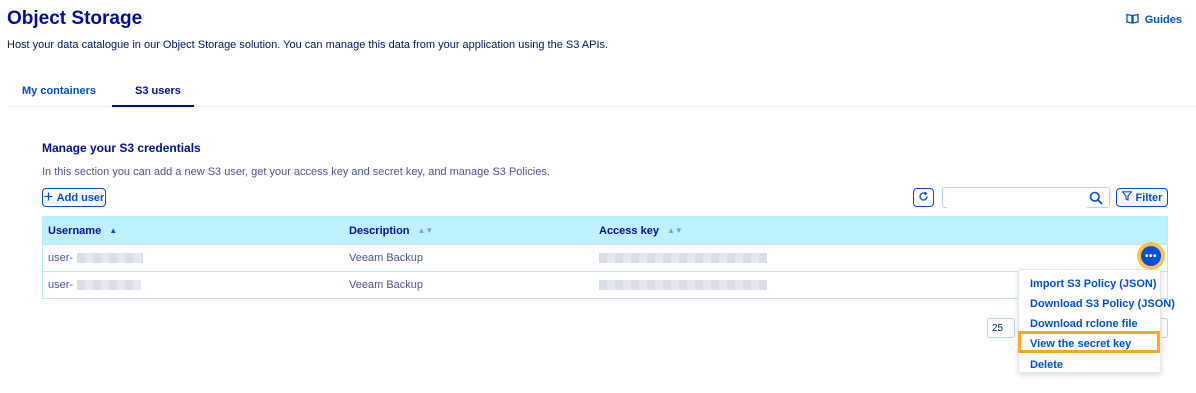 The height and width of the screenshot is (393, 1196). Describe the element at coordinates (1163, 20) in the screenshot. I see `guides-label: Guides` at that location.